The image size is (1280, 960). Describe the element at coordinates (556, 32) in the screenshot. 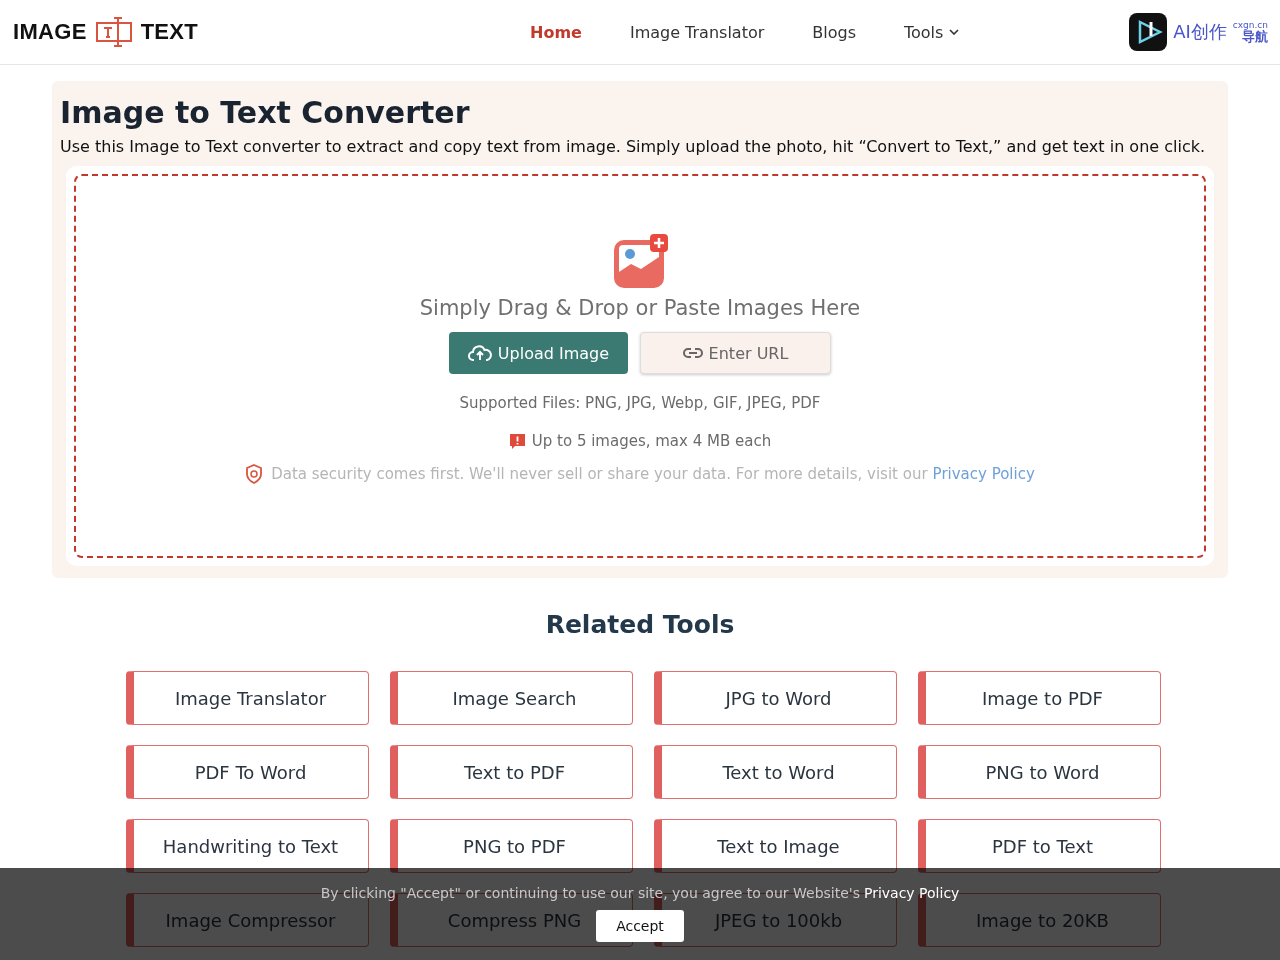

I see `nav-link: Home` at that location.